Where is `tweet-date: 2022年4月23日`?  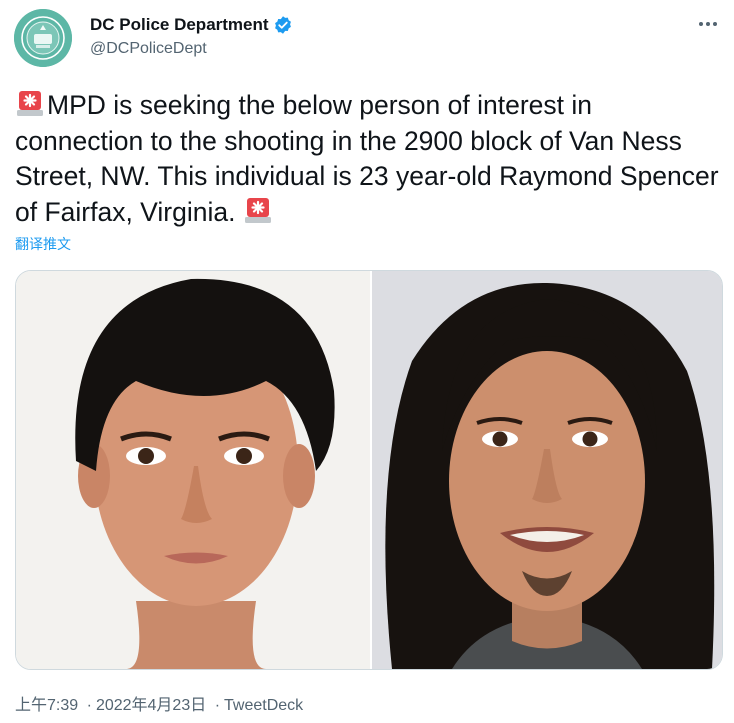
tweet-date: 2022年4月23日 is located at coordinates (151, 705).